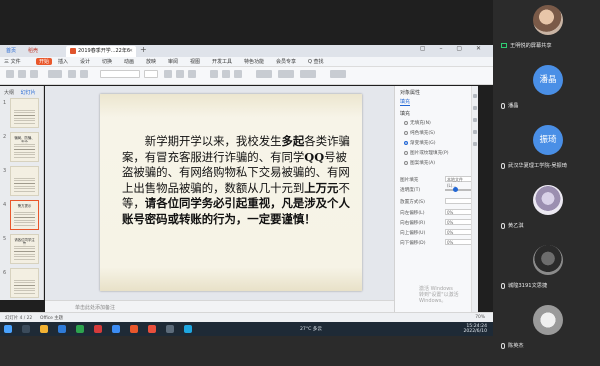 This screenshot has width=600, height=366. I want to click on ribbon-tab-0: 三 文件, so click(12, 61).